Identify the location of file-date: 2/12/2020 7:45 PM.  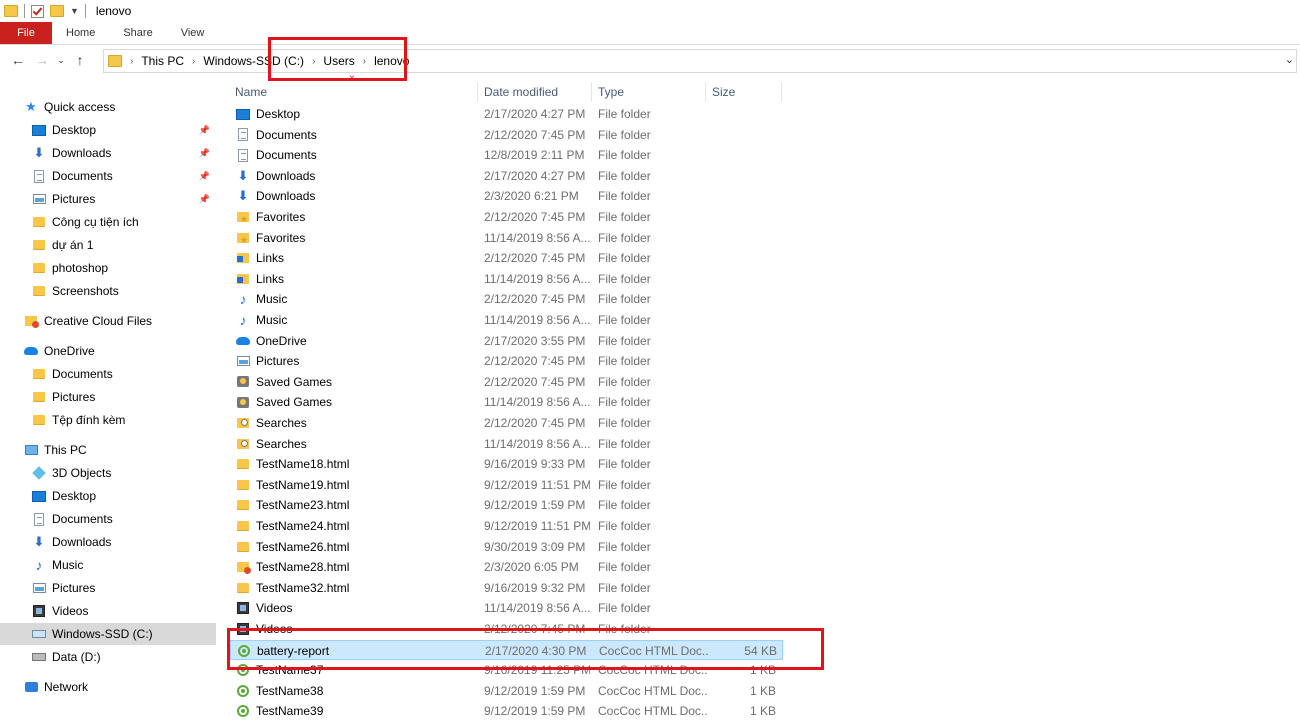
(535, 258).